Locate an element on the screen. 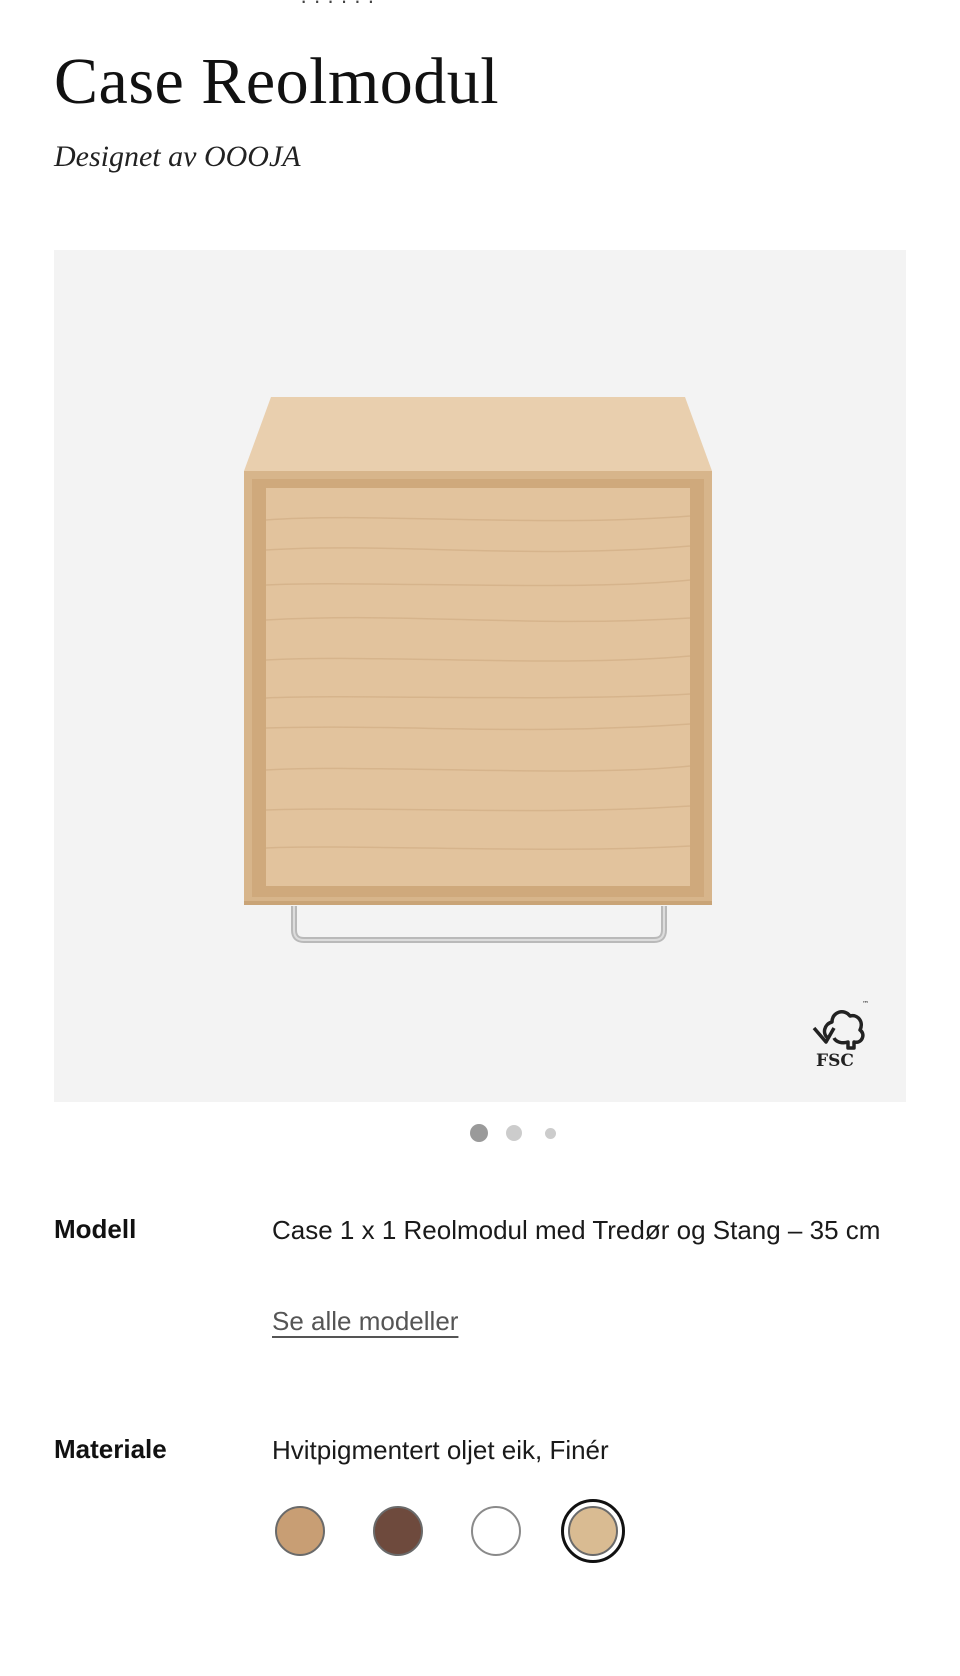  swatch-white-pigmented-oak is located at coordinates (593, 1531).